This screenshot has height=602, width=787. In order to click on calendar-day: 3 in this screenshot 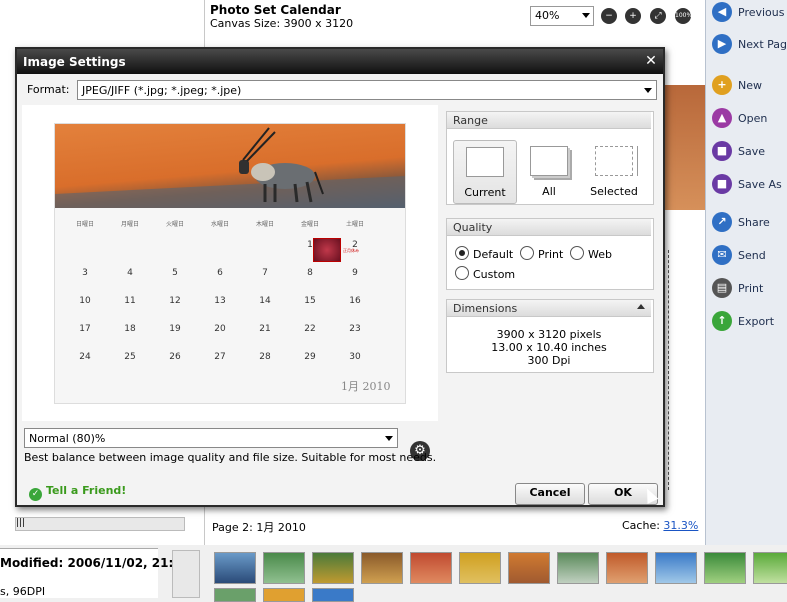, I will do `click(85, 273)`.